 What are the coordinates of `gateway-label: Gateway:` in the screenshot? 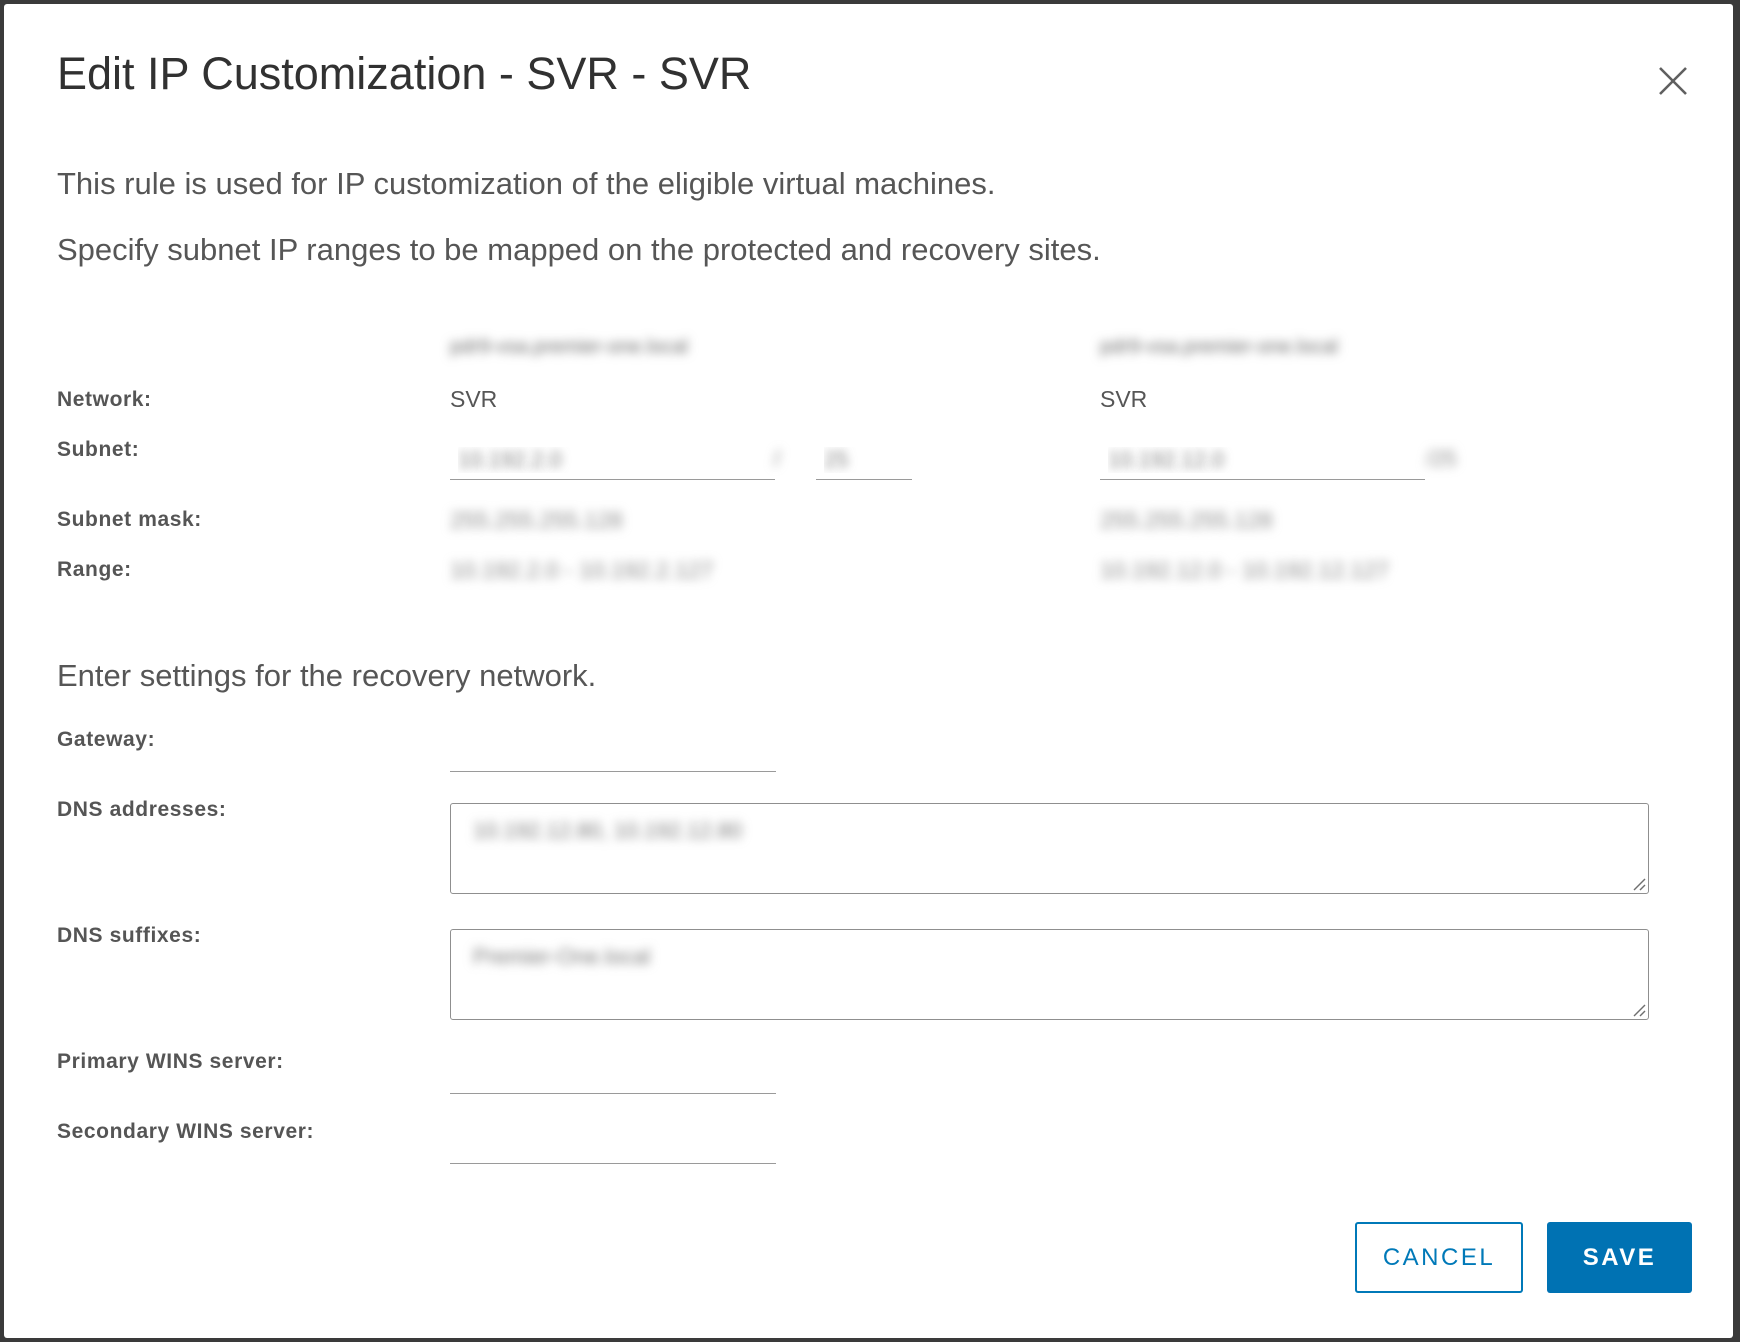 It's located at (106, 739).